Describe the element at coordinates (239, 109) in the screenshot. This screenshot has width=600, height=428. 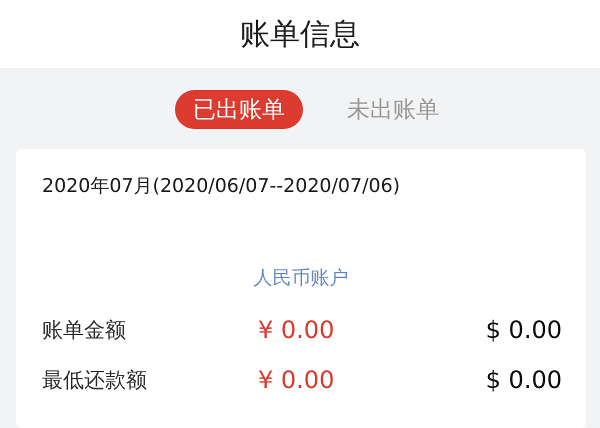
I see `tab: 已出账单` at that location.